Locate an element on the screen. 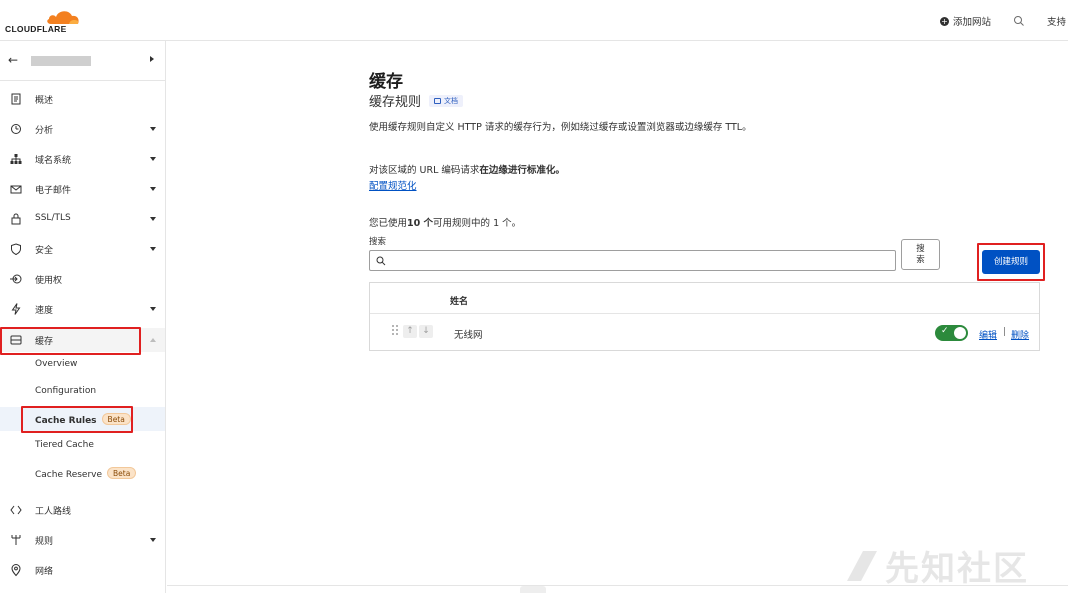  drag-handle-icon is located at coordinates (395, 330).